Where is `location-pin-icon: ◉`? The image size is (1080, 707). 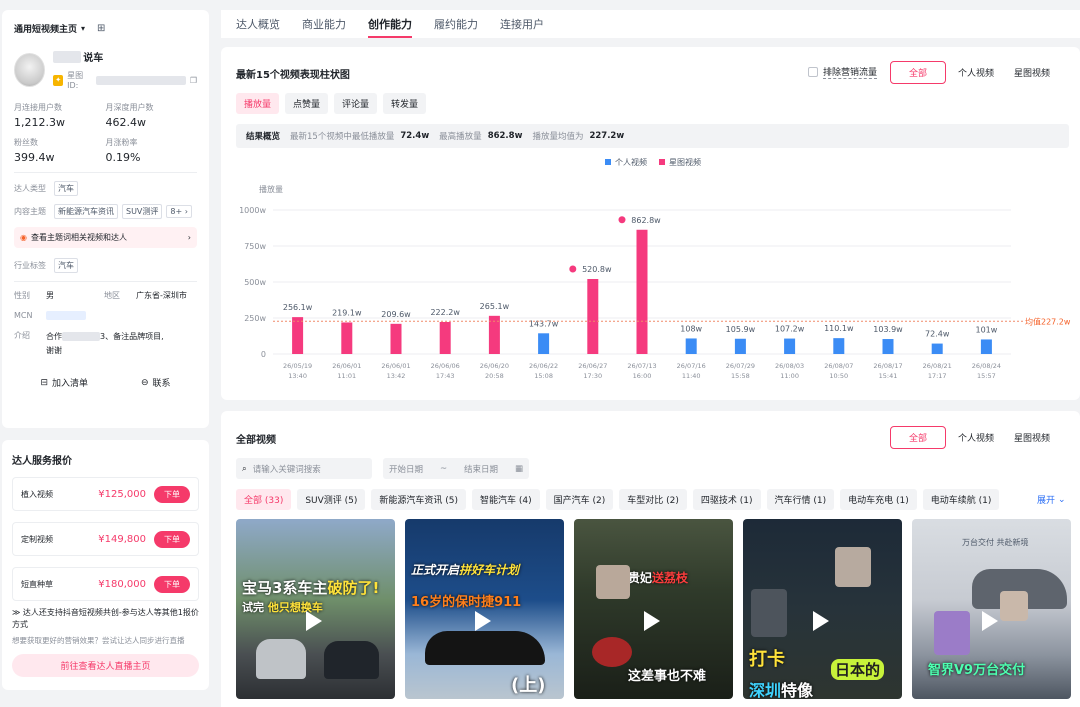 location-pin-icon: ◉ is located at coordinates (23, 237).